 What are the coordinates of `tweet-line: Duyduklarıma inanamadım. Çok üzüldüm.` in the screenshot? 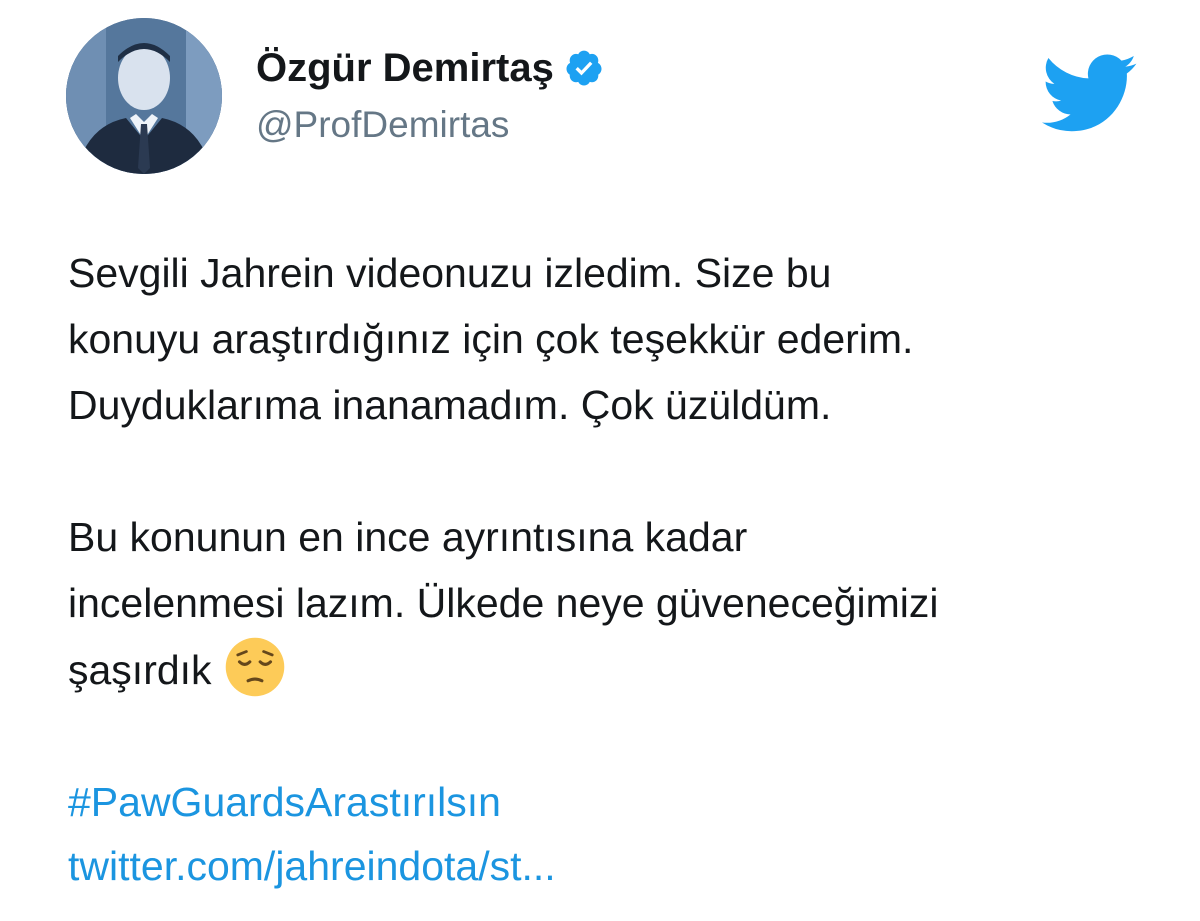 It's located at (450, 405).